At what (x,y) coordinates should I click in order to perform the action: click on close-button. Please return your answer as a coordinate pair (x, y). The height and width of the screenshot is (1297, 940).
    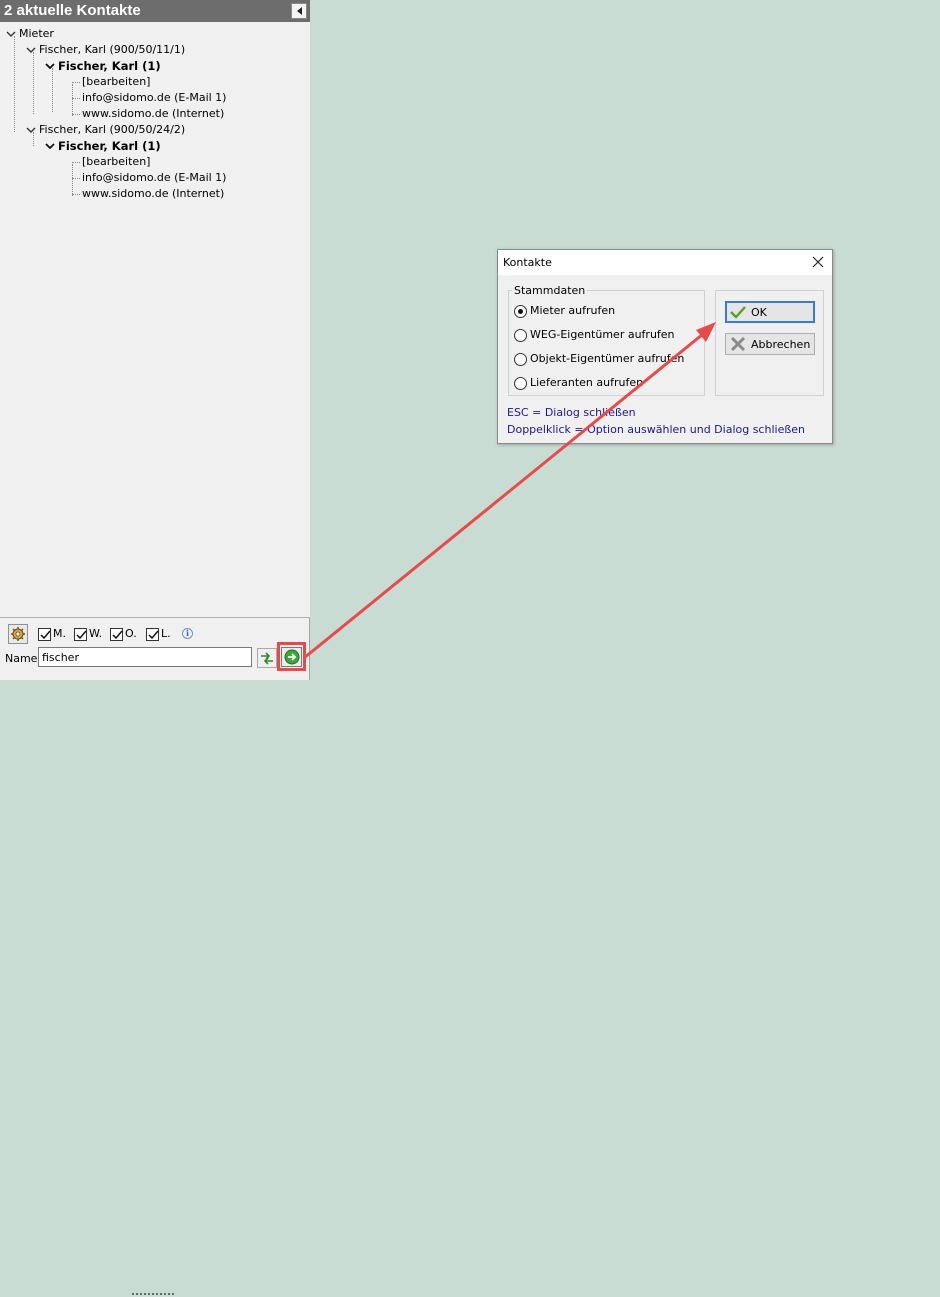
    Looking at the image, I should click on (818, 262).